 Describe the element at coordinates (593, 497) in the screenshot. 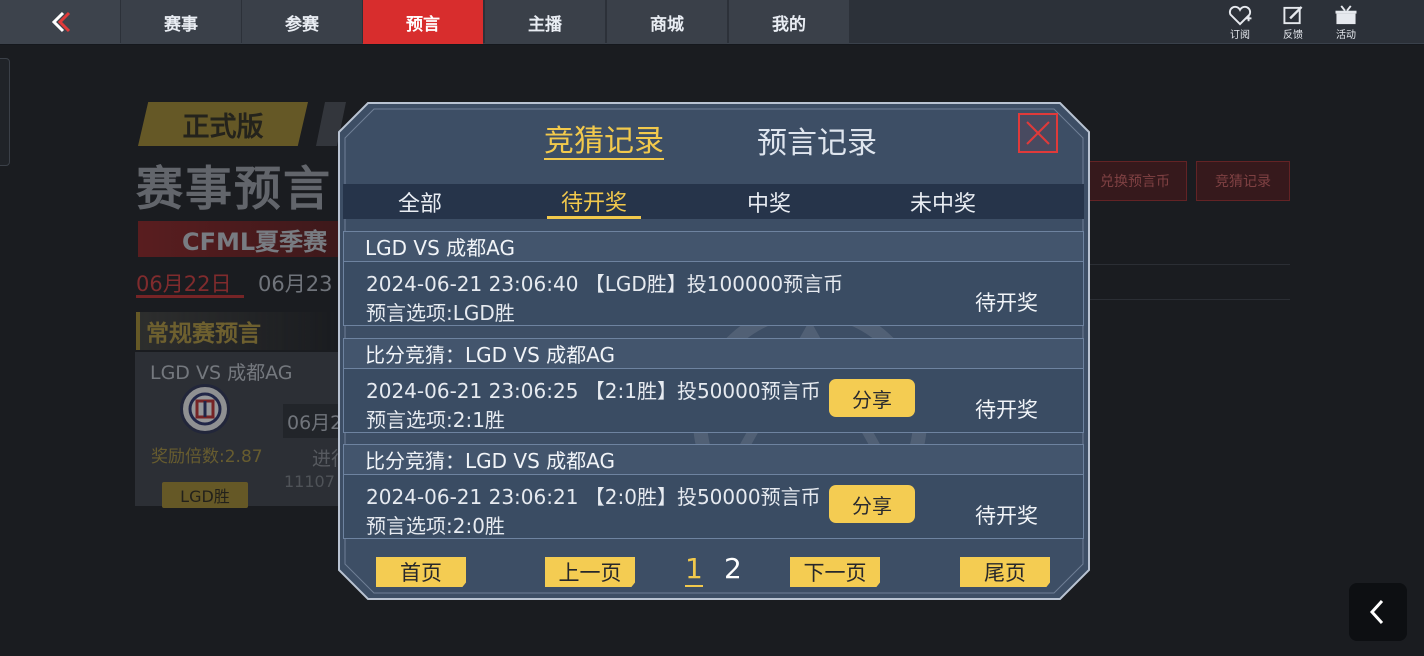

I see `record-detail: 2024-06-21 23:06:21 【2:0胜】投50000预言币` at that location.